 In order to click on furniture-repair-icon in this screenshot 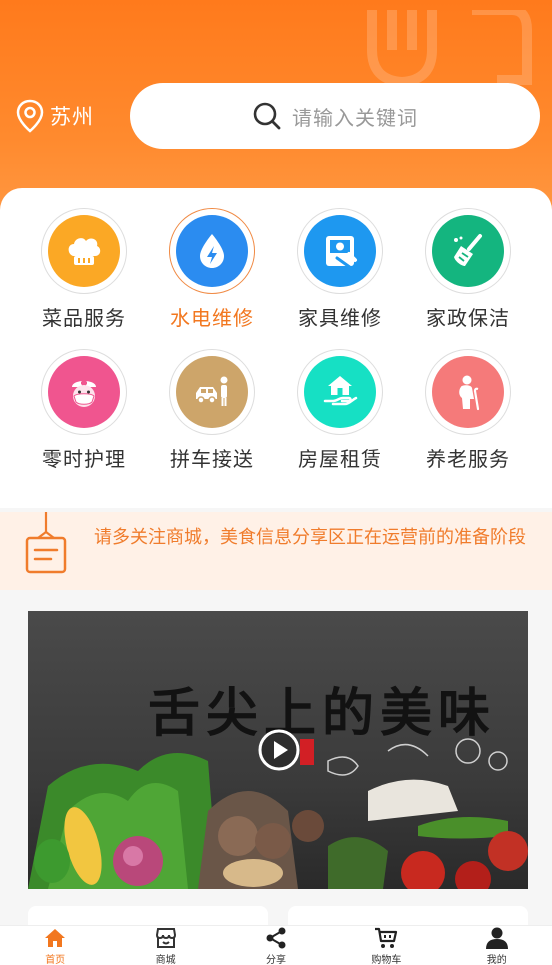, I will do `click(341, 253)`.